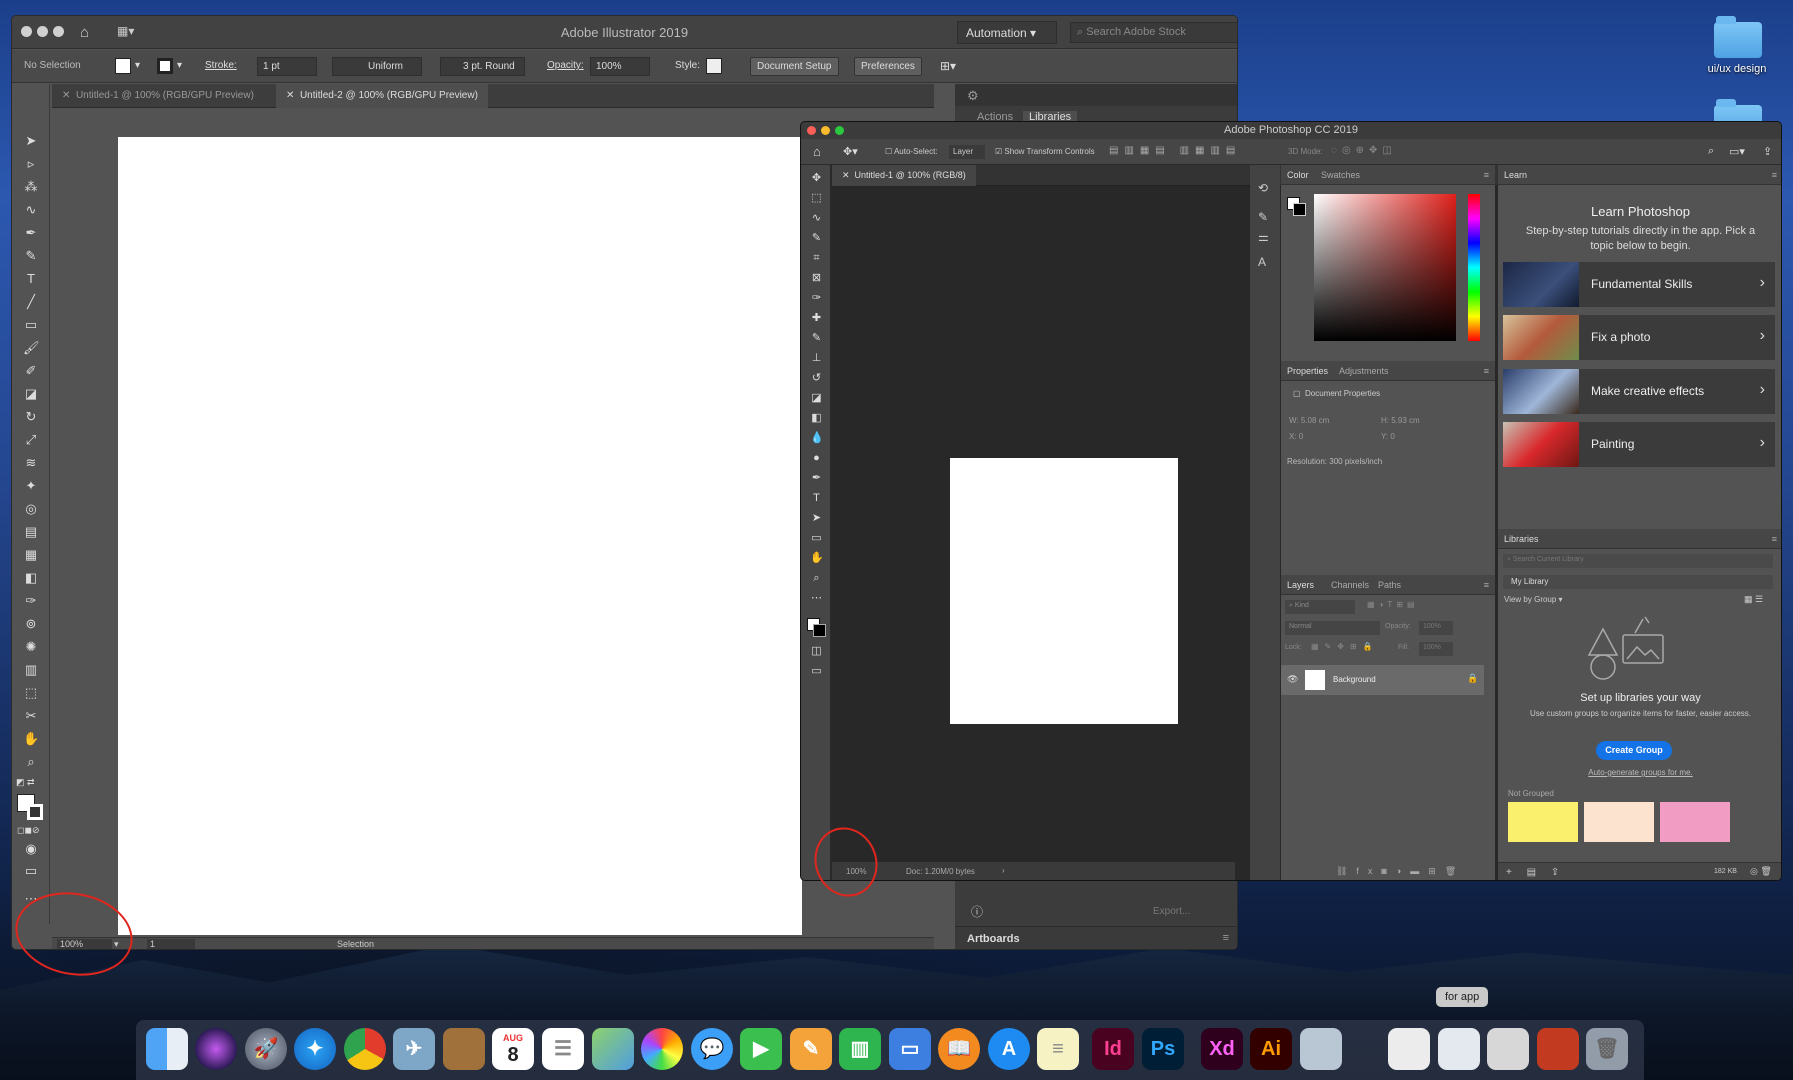 Image resolution: width=1793 pixels, height=1080 pixels. Describe the element at coordinates (1364, 150) in the screenshot. I see `3d-icons: ◌◎⊕✥◫` at that location.